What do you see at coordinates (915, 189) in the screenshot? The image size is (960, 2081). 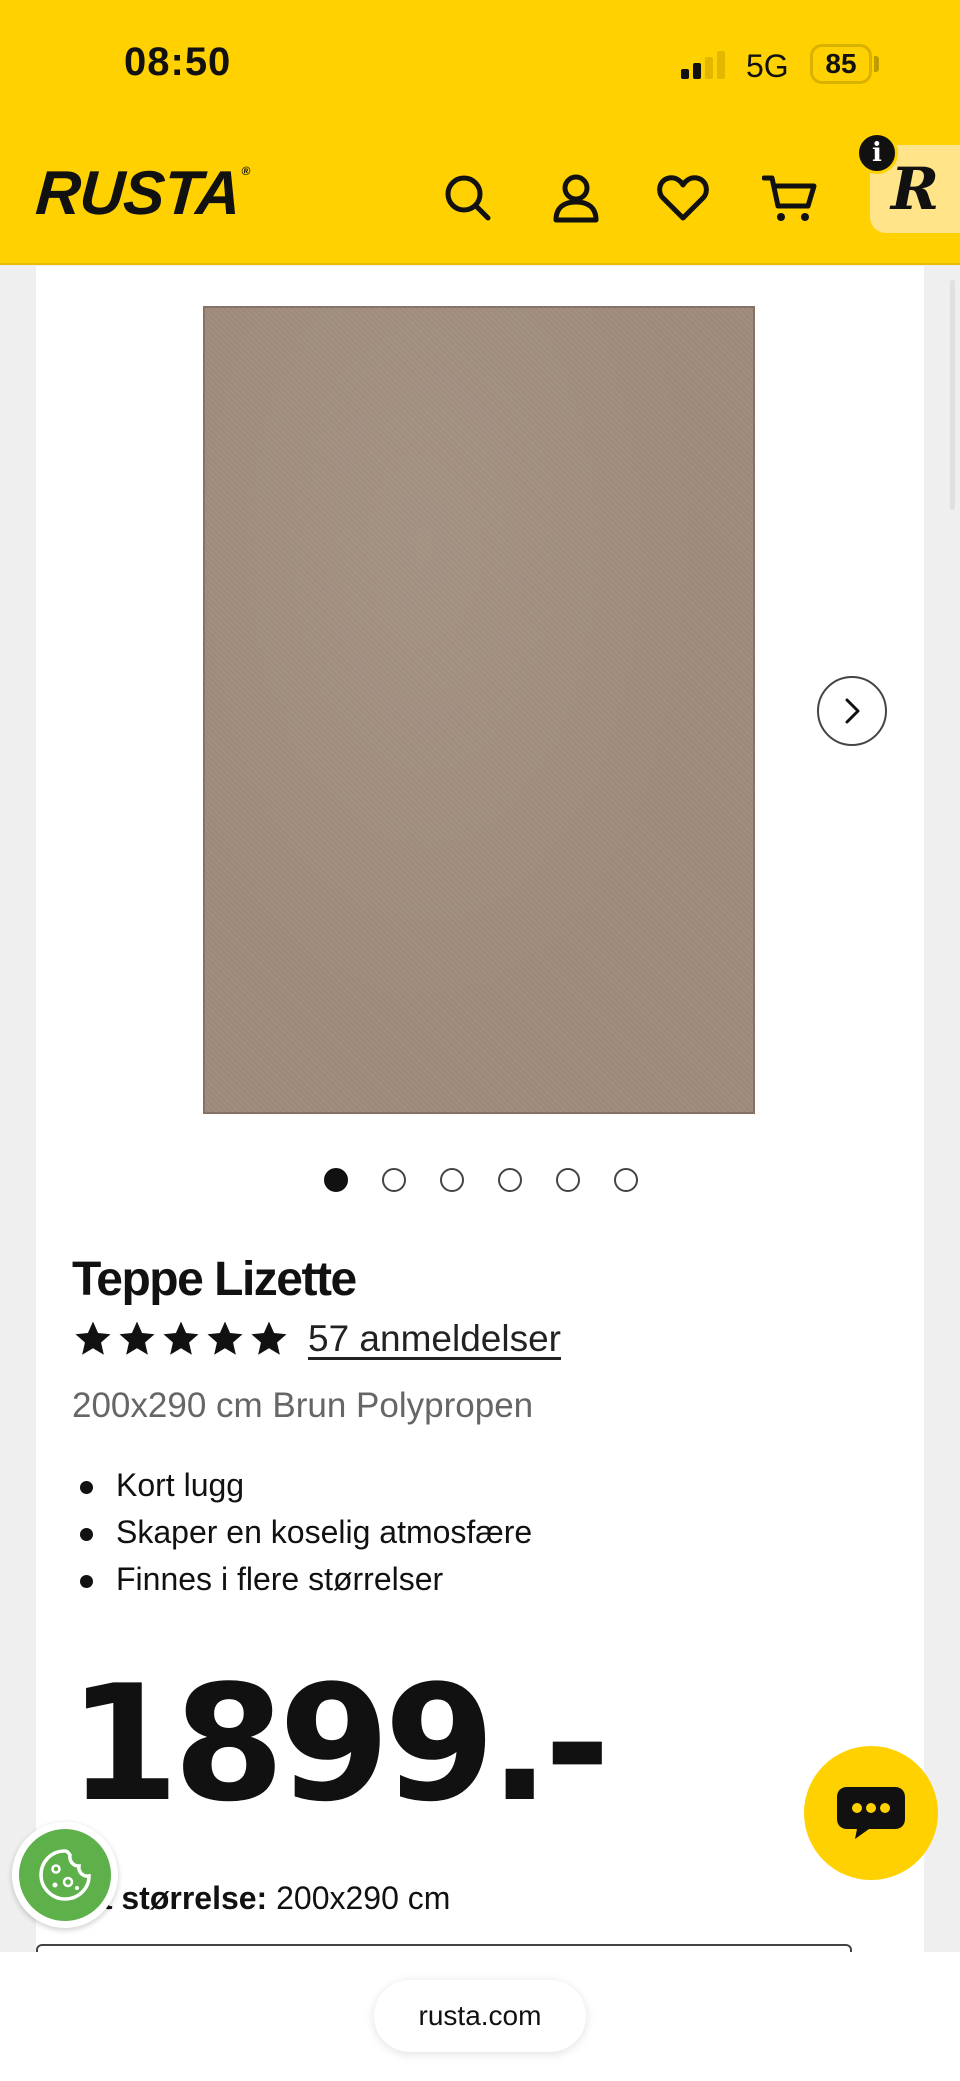 I see `rewards-letter: R` at bounding box center [915, 189].